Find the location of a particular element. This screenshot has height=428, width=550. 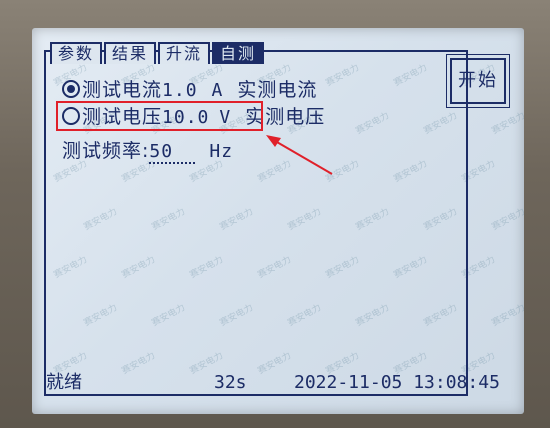

test-frequency-row: 测试频率:50 Hz is located at coordinates (148, 151).